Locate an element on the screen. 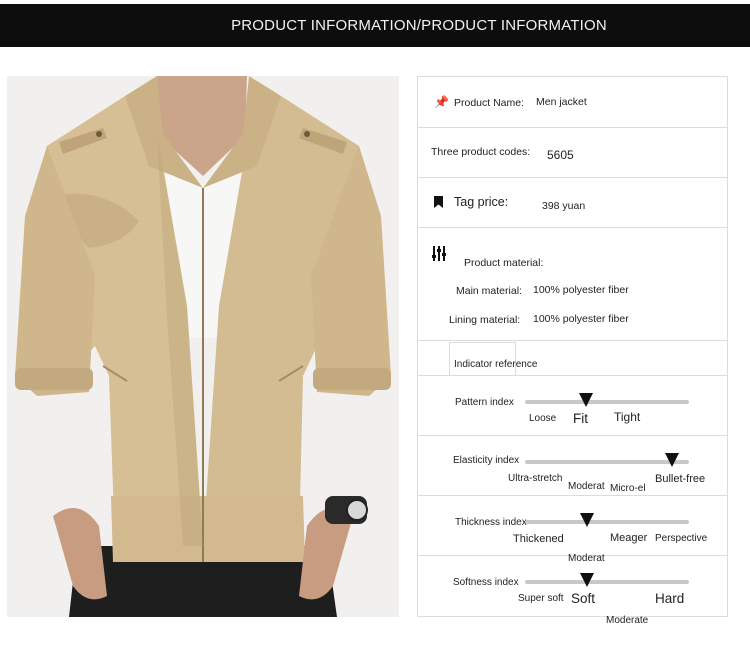 The height and width of the screenshot is (652, 750). pattern-option-fit: Fit is located at coordinates (580, 418).